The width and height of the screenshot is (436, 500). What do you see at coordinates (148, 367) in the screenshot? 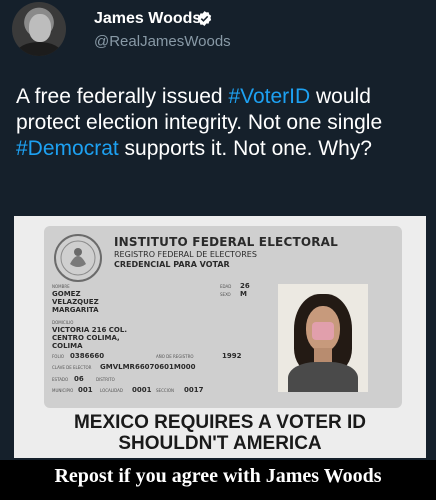
I see `clave-value: GMVLMR66070601M000` at bounding box center [148, 367].